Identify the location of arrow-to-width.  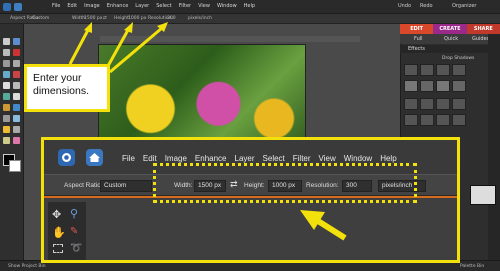
(80, 43).